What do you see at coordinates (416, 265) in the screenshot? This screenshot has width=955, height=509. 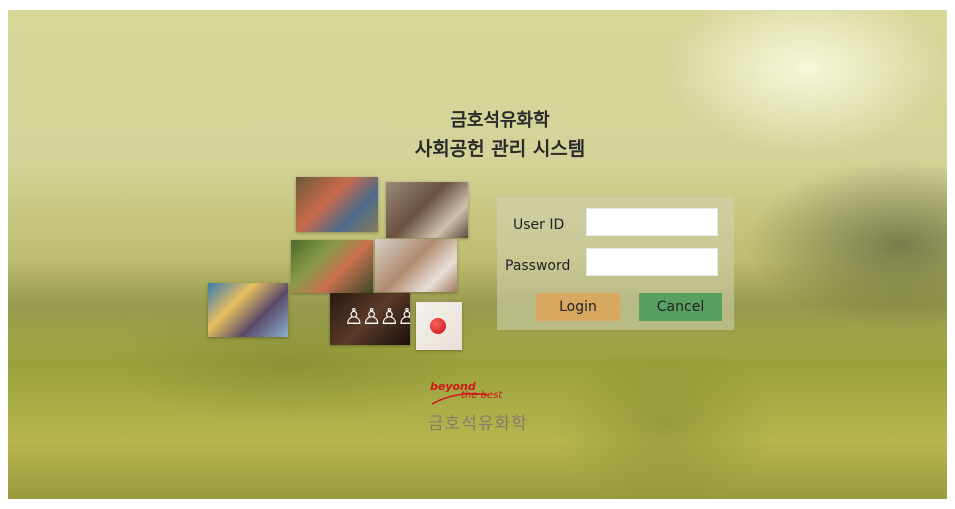 I see `collage-photo-holding-hands` at bounding box center [416, 265].